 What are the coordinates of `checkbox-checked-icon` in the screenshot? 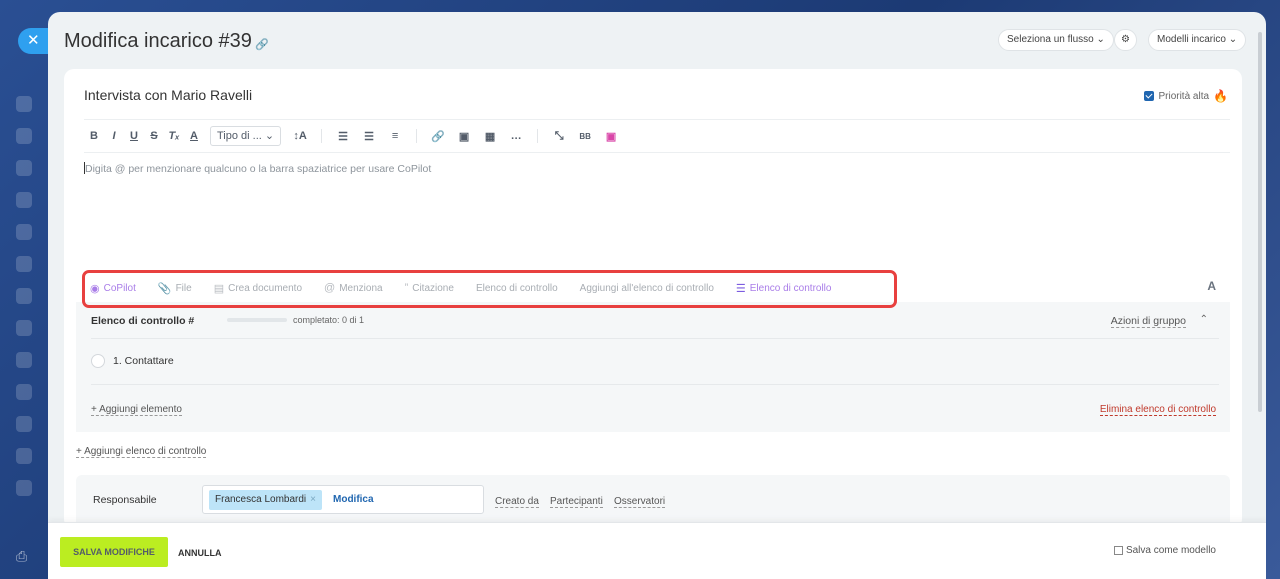 It's located at (1149, 96).